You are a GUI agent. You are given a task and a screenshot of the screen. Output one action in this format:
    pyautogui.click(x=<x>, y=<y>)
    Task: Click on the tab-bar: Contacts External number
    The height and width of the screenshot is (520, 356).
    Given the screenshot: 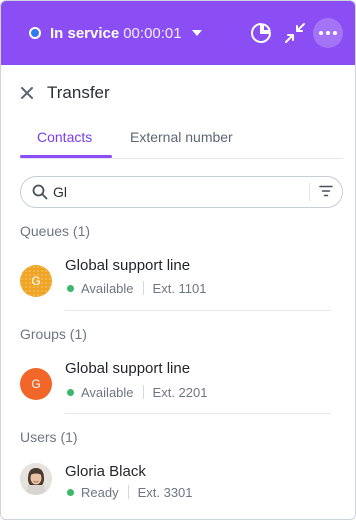 What is the action you would take?
    pyautogui.click(x=181, y=140)
    